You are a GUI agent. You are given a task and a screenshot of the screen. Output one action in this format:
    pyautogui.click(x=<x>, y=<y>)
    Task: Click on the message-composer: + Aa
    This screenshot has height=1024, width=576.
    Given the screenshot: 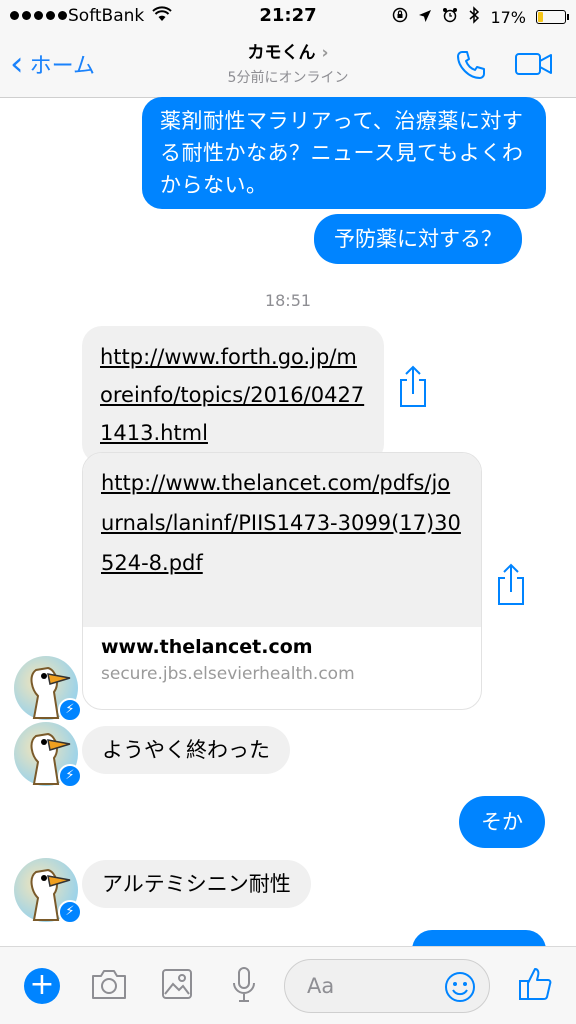 What is the action you would take?
    pyautogui.click(x=288, y=985)
    